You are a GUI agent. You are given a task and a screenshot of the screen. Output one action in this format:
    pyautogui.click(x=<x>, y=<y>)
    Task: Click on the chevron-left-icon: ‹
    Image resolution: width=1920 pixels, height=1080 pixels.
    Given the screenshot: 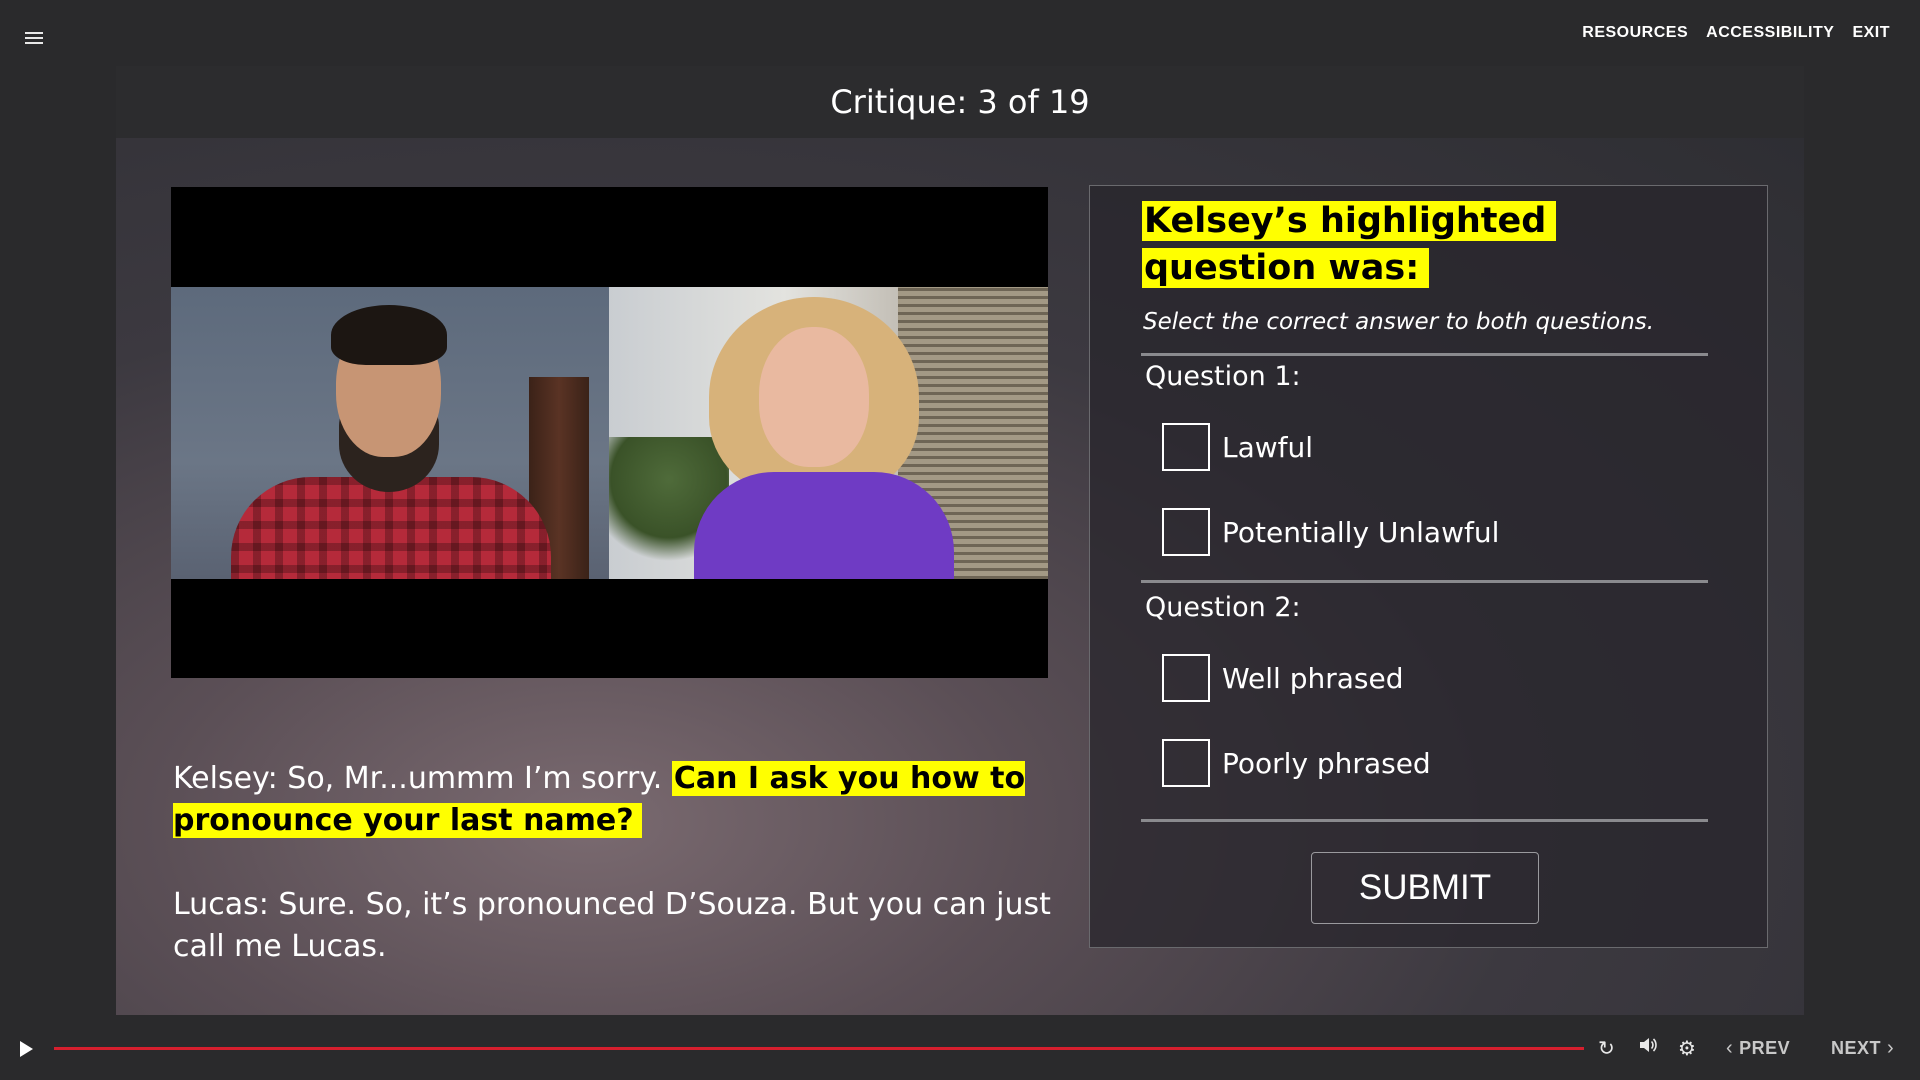 What is the action you would take?
    pyautogui.click(x=1730, y=1048)
    